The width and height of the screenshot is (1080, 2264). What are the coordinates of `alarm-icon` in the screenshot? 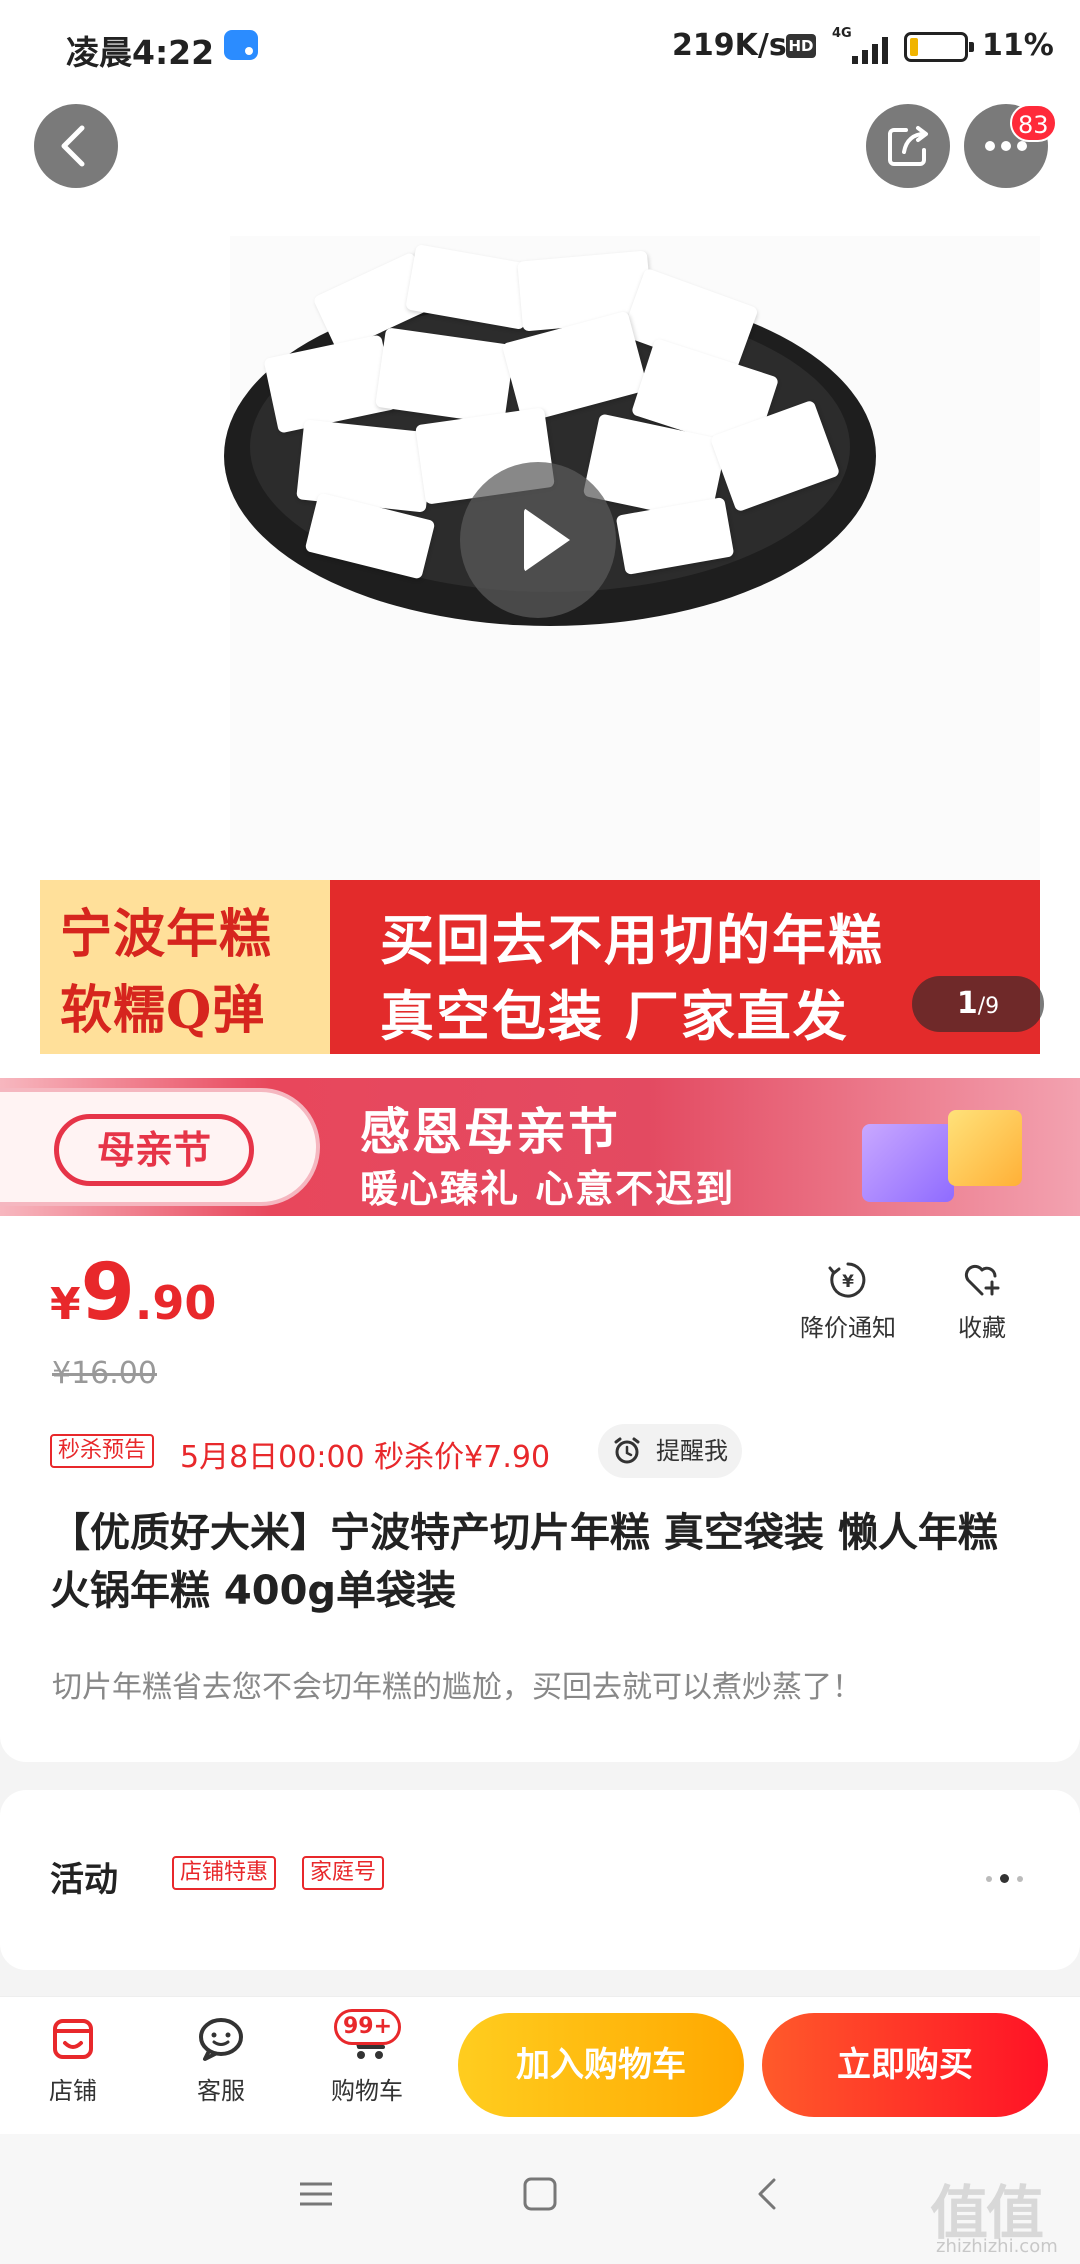 It's located at (627, 1450).